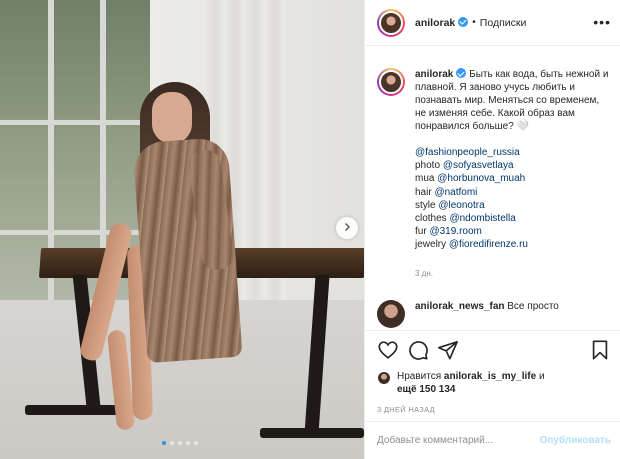 This screenshot has height=459, width=620. What do you see at coordinates (488, 244) in the screenshot?
I see `mention-link: @fioredifirenze.ru` at bounding box center [488, 244].